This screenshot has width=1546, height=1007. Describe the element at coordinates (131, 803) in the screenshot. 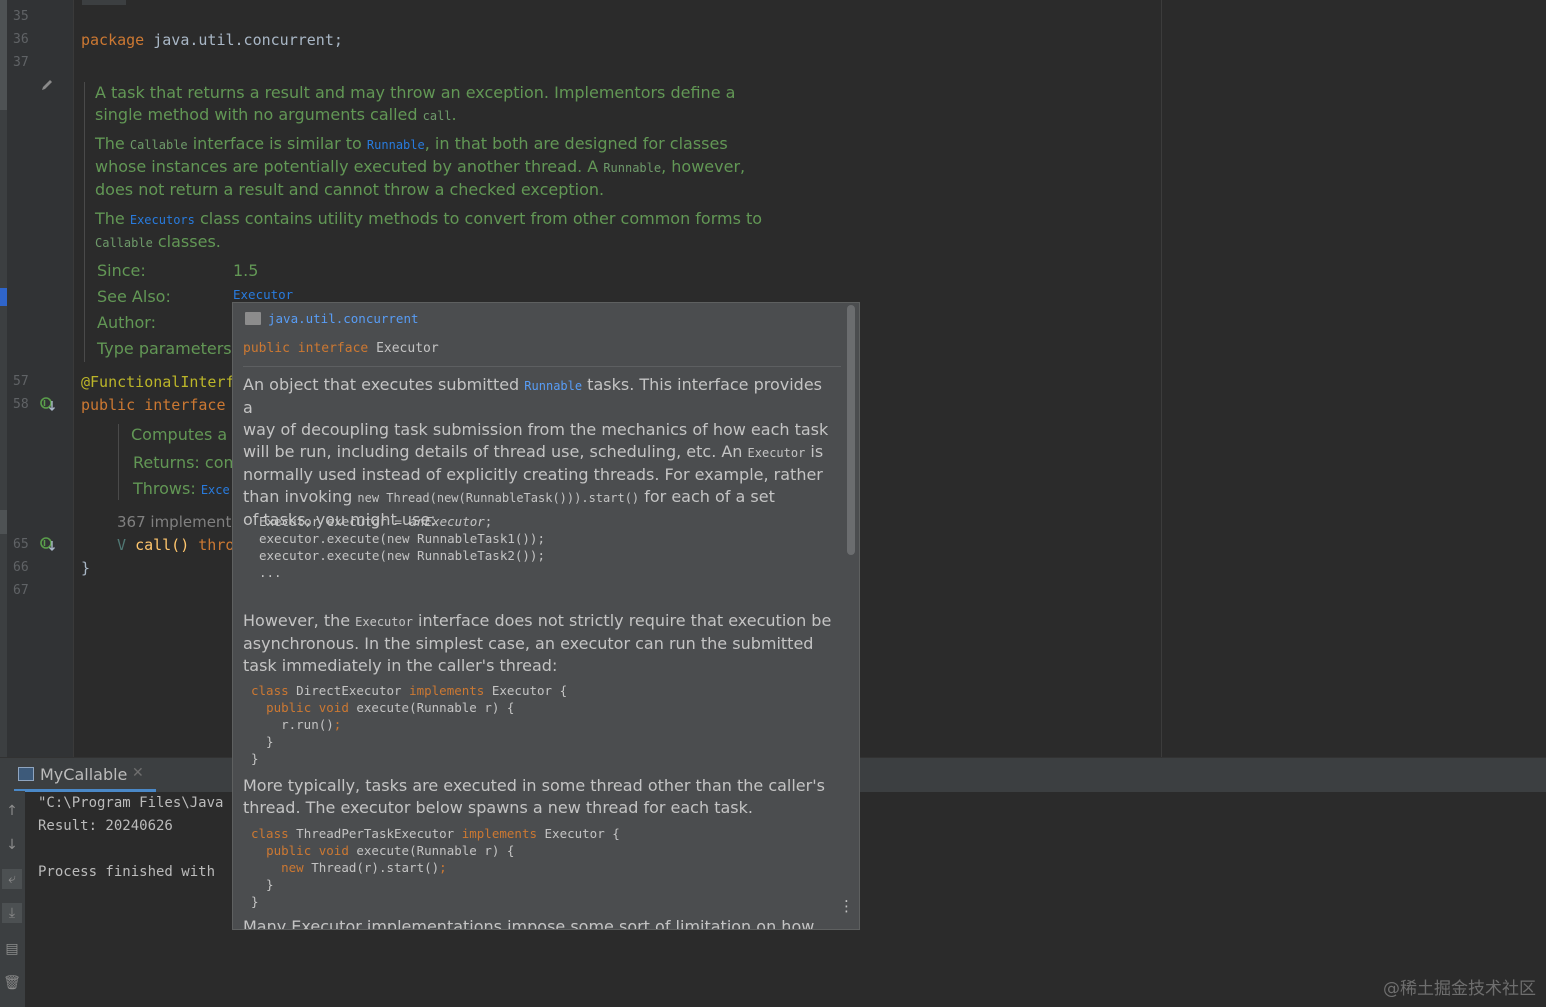

I see `console-line: "C:\Program Files\Java` at that location.